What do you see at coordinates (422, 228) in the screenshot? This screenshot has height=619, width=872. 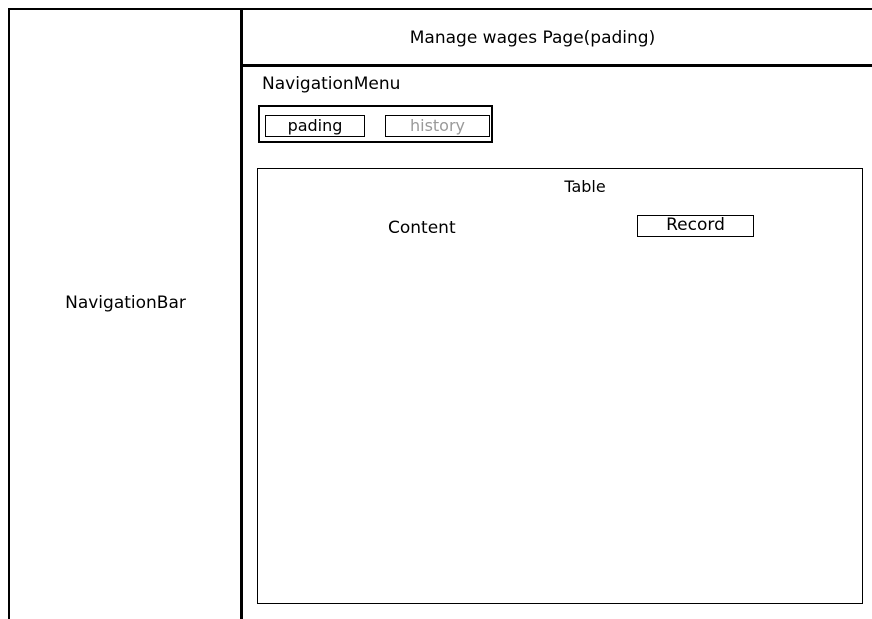 I see `table-content-label: Content` at bounding box center [422, 228].